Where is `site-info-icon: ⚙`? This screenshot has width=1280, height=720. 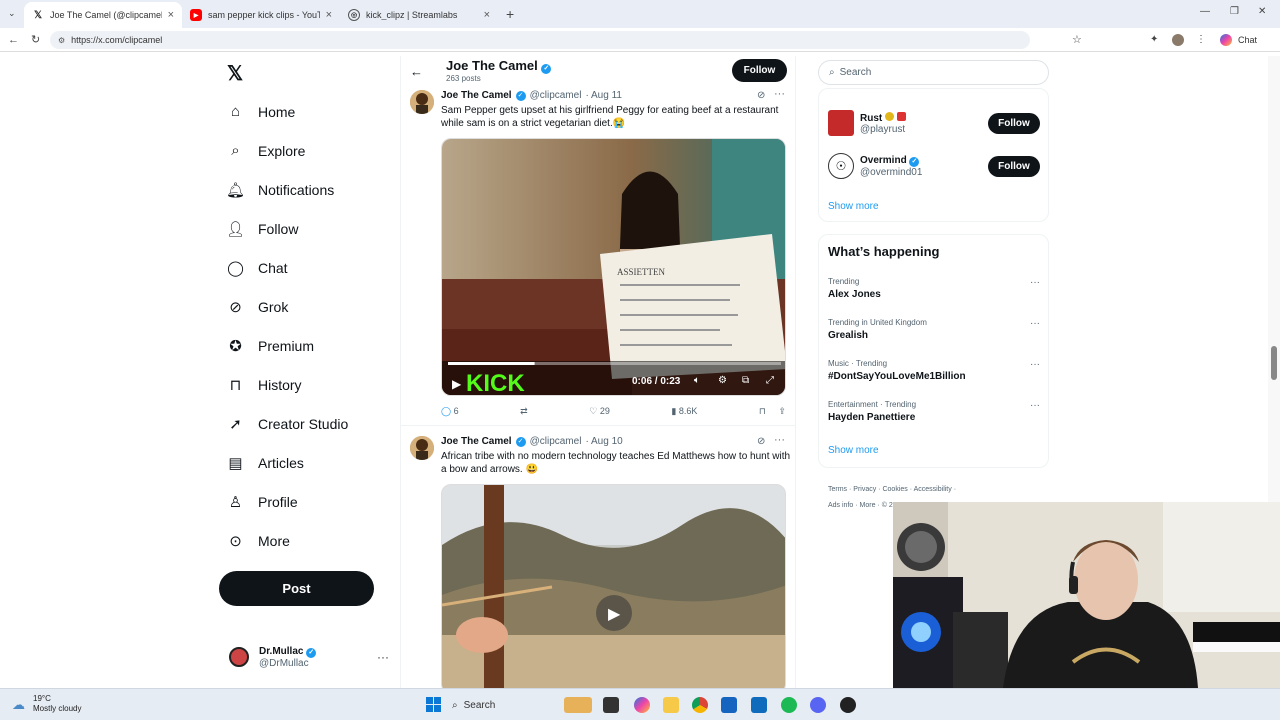
site-info-icon: ⚙ is located at coordinates (61, 40).